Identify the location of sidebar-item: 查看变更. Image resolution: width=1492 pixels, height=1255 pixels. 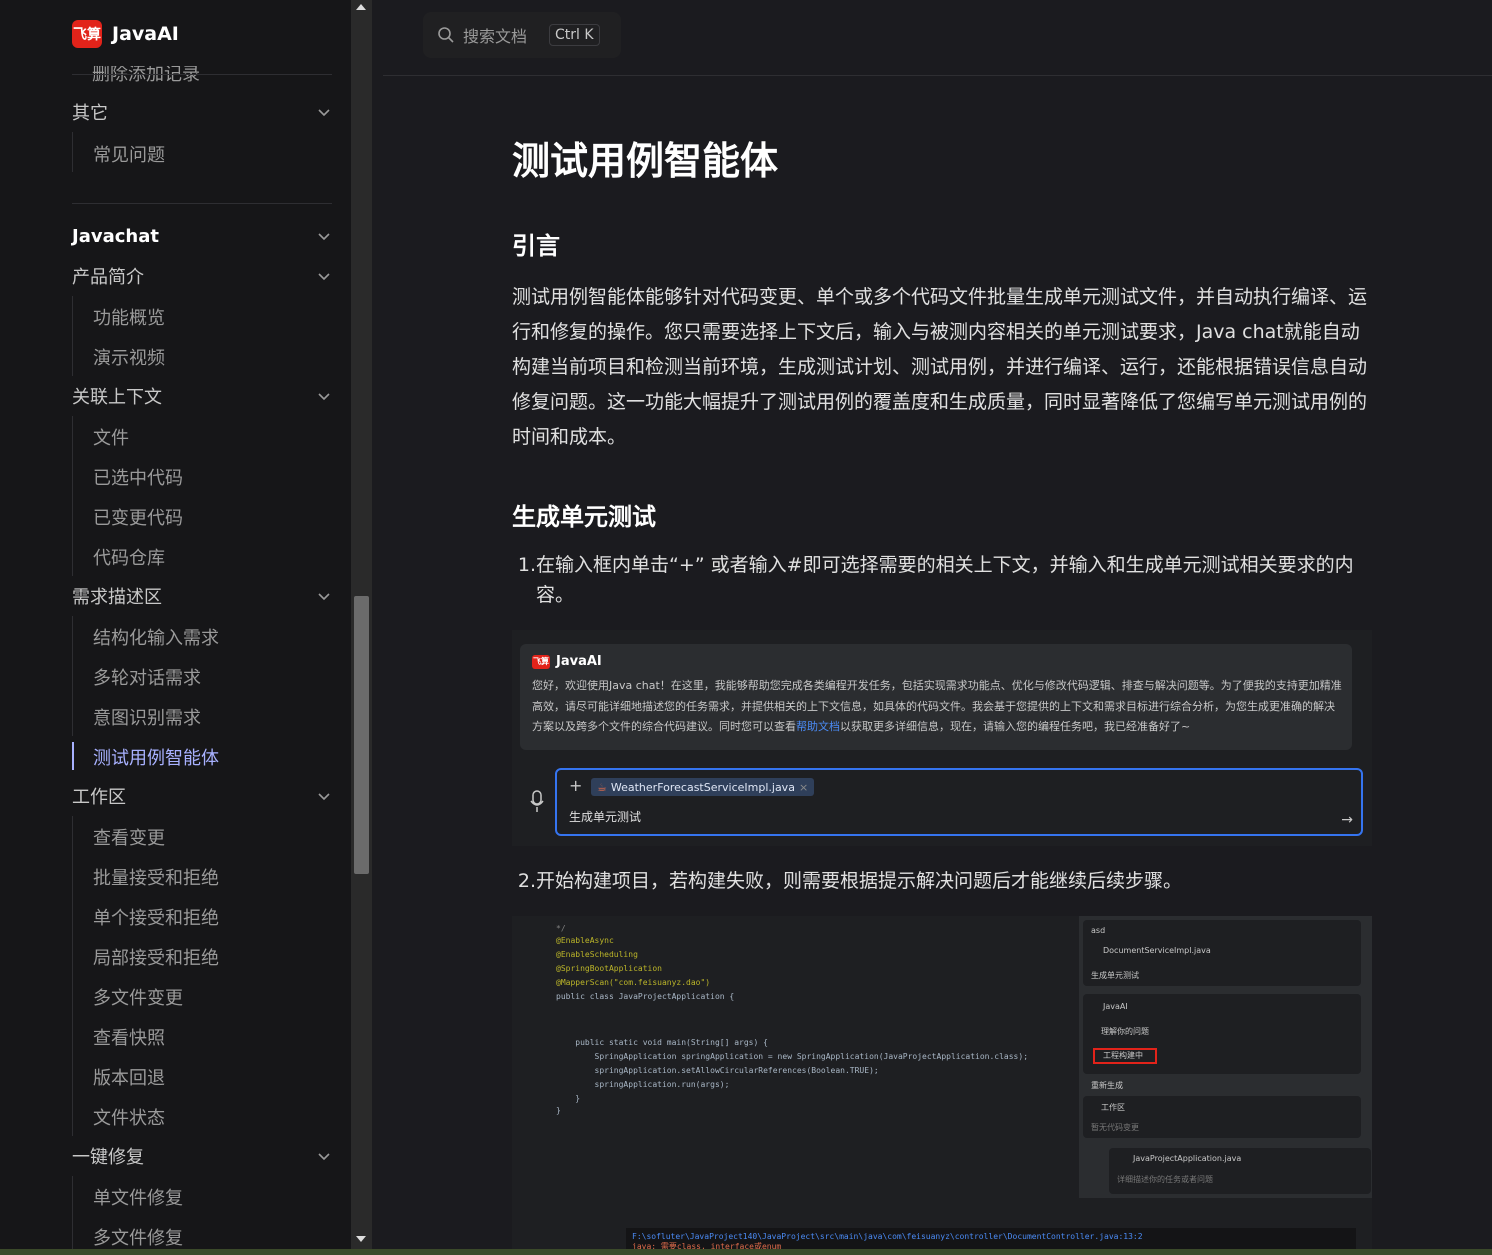
(129, 837).